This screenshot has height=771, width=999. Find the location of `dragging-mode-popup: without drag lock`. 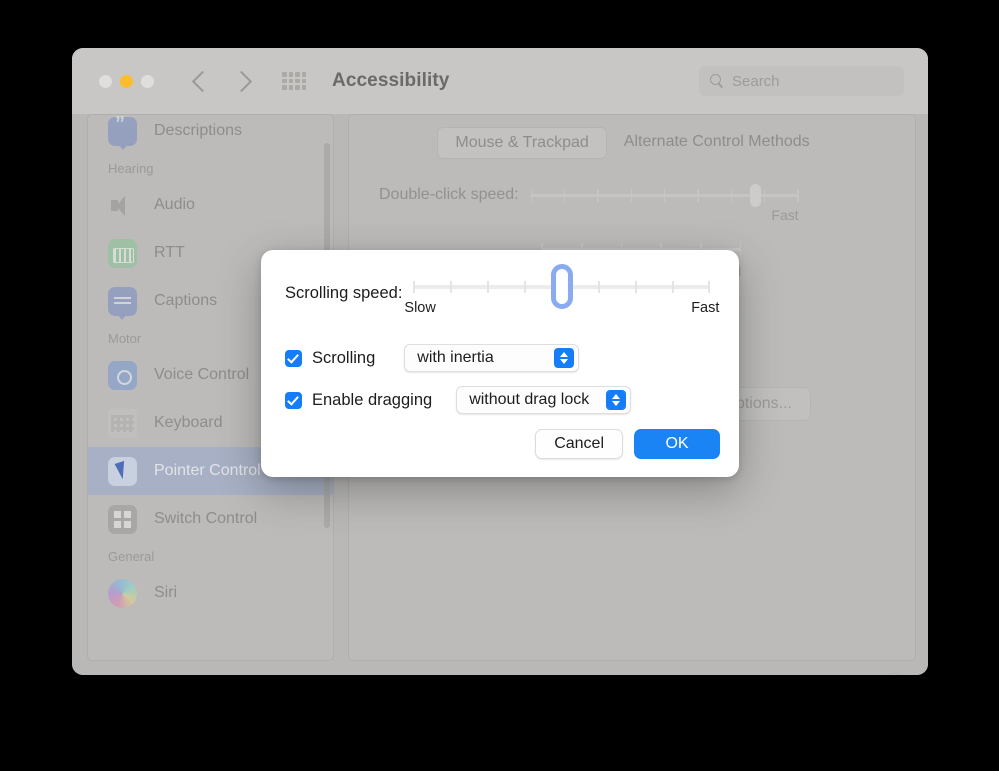

dragging-mode-popup: without drag lock is located at coordinates (544, 400).